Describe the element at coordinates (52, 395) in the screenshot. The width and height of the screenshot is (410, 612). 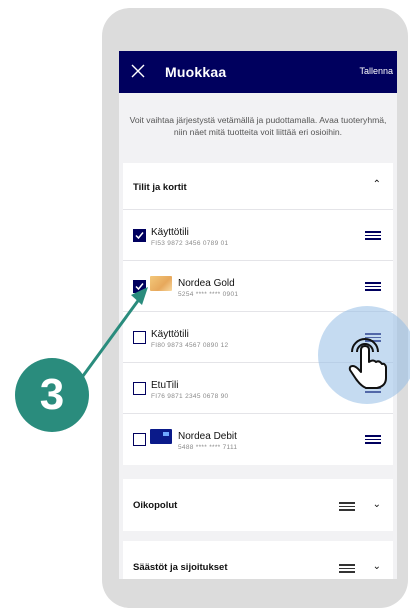
I see `step-badge: 3` at that location.